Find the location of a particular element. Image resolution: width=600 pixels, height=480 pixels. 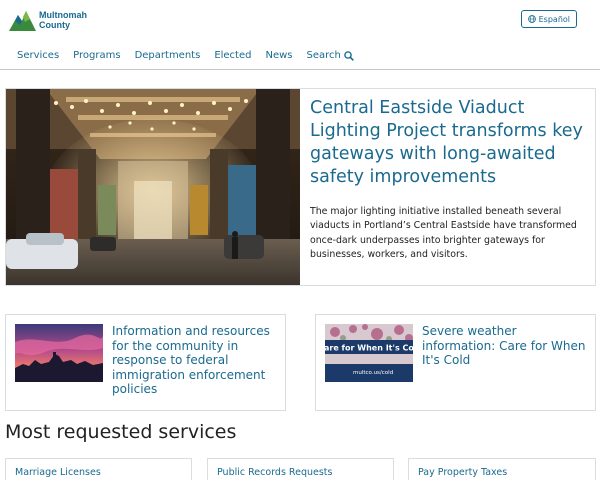

nav-programs: Programs is located at coordinates (96, 55).